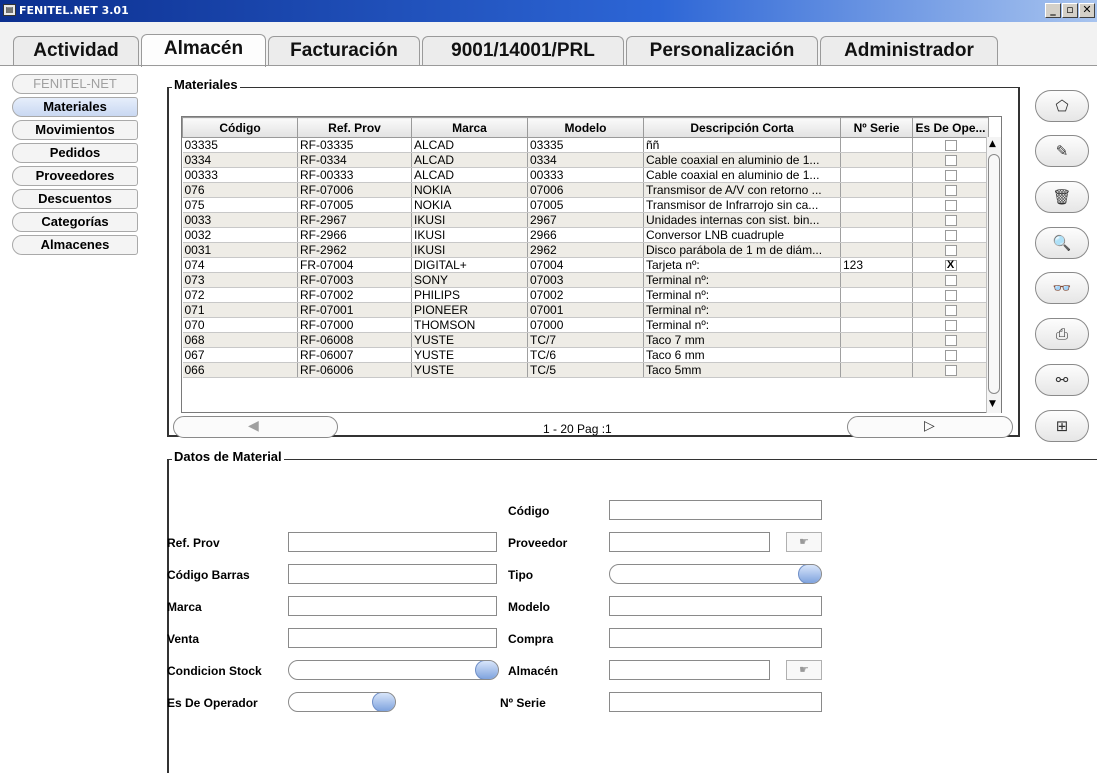  Describe the element at coordinates (1062, 151) in the screenshot. I see `edit-button: ✎` at that location.